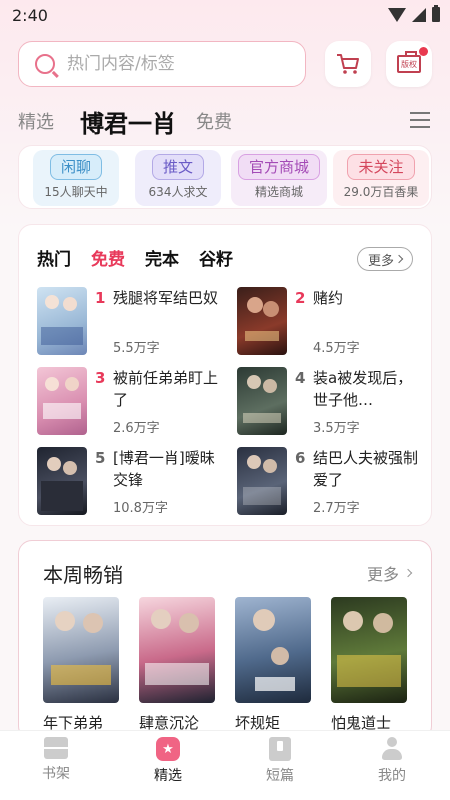  Describe the element at coordinates (36, 121) in the screenshot. I see `tab-featured: 精选` at that location.